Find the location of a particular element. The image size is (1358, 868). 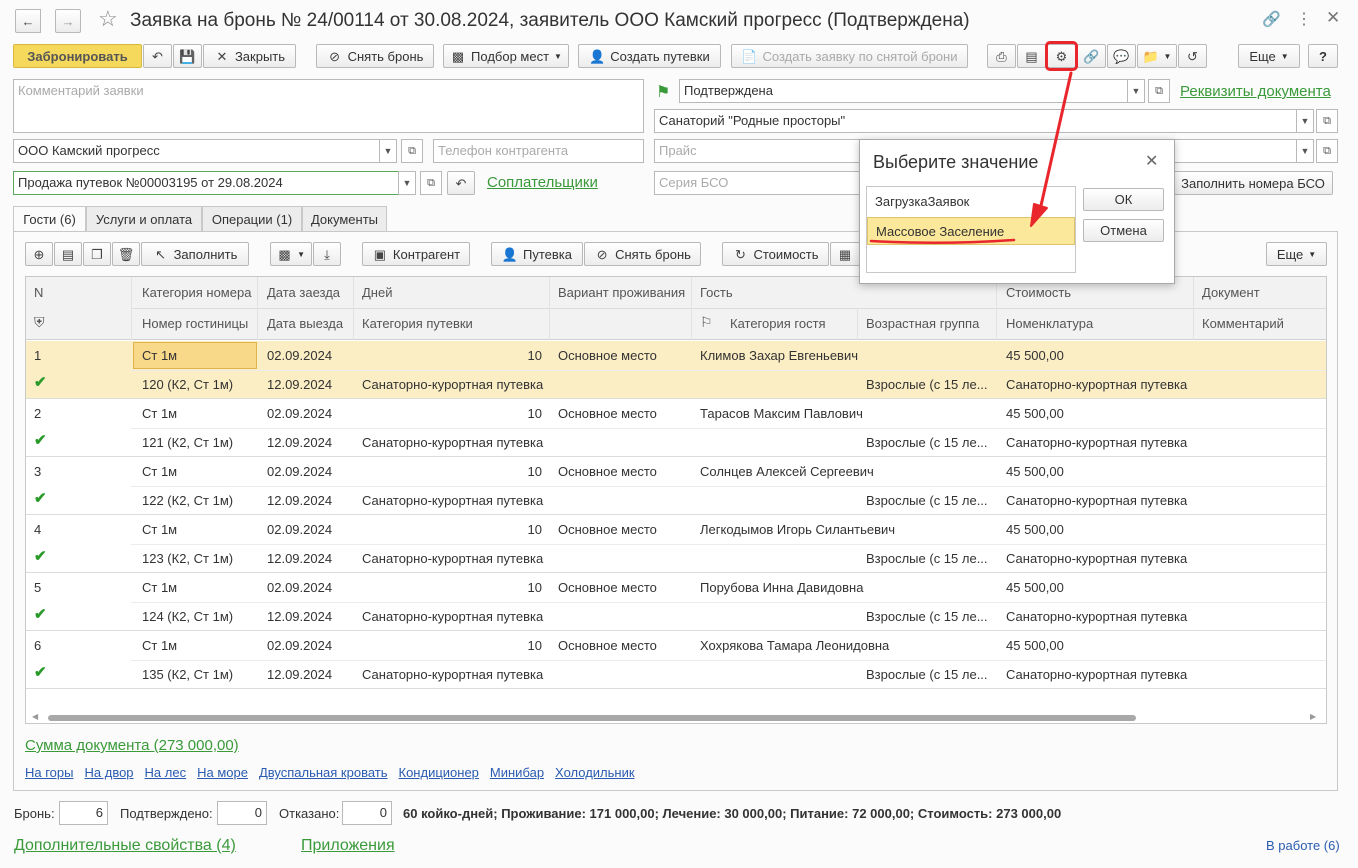

annotation-underline is located at coordinates (942, 241).